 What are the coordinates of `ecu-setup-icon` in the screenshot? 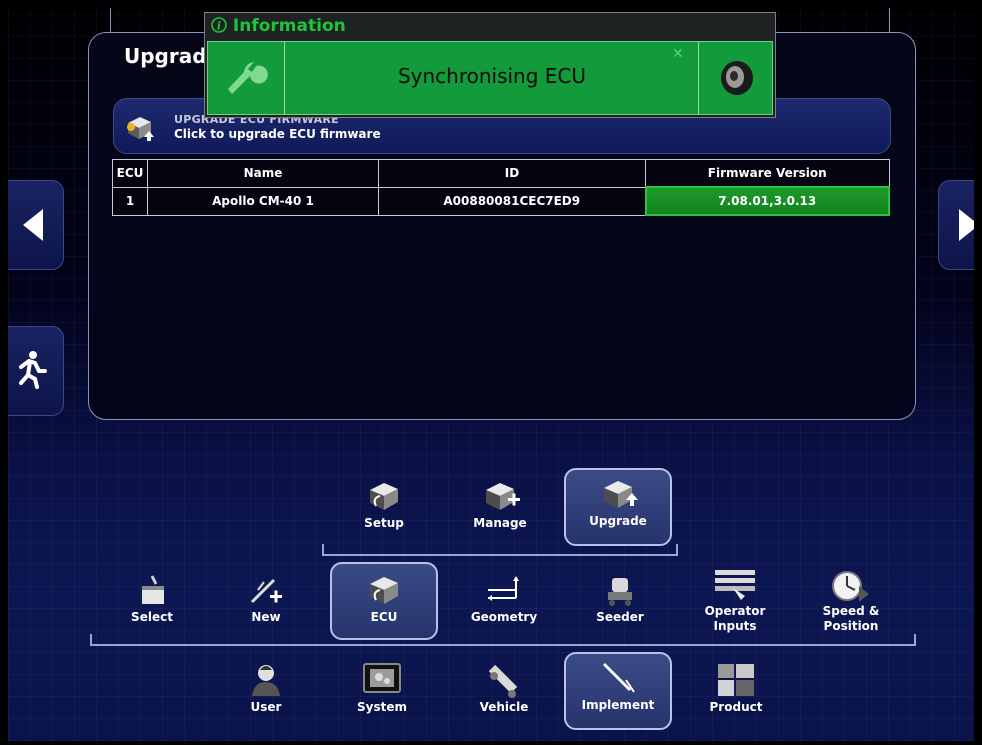 It's located at (384, 496).